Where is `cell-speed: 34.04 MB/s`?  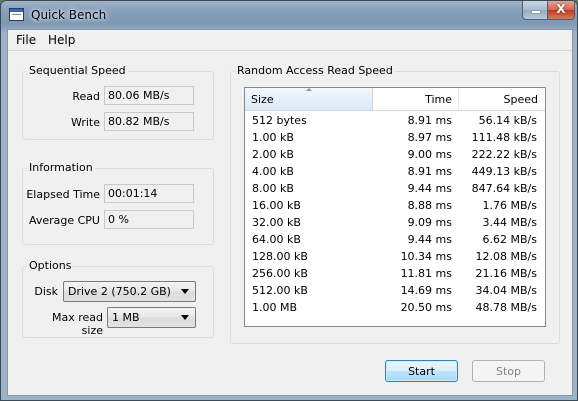
cell-speed: 34.04 MB/s is located at coordinates (506, 290).